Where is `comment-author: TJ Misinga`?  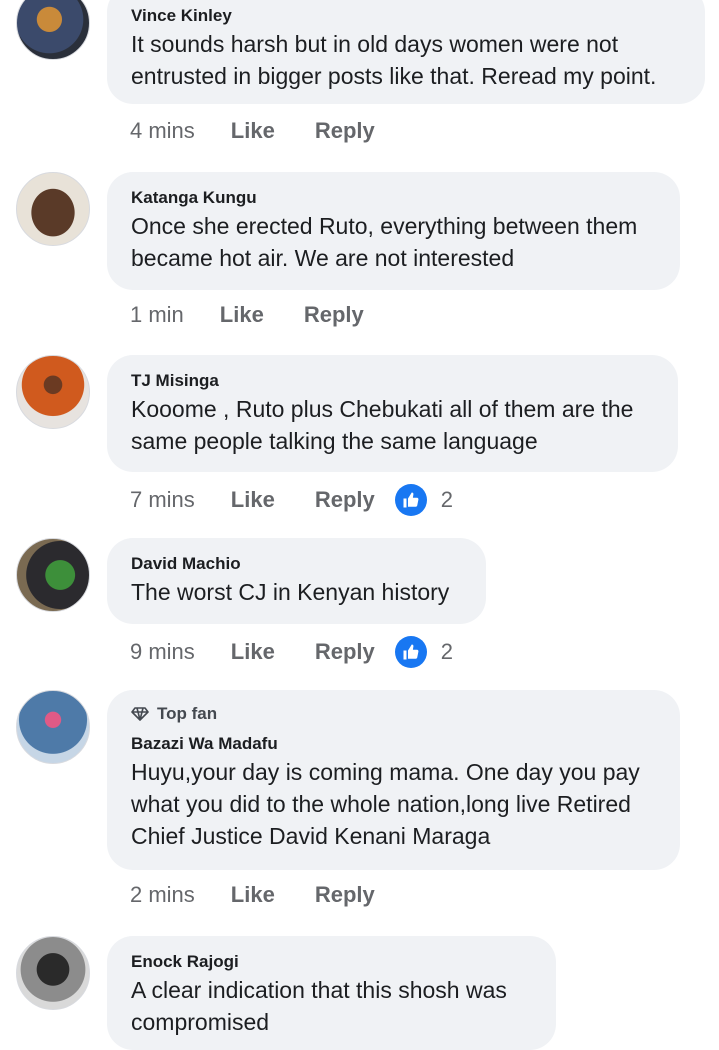 comment-author: TJ Misinga is located at coordinates (392, 381).